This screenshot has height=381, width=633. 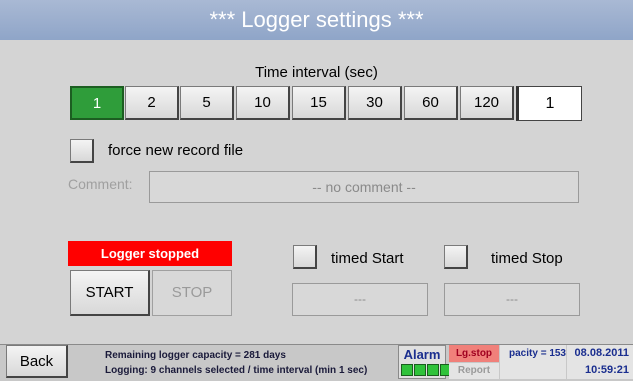 I want to click on alarm-label: Alarm, so click(x=422, y=354).